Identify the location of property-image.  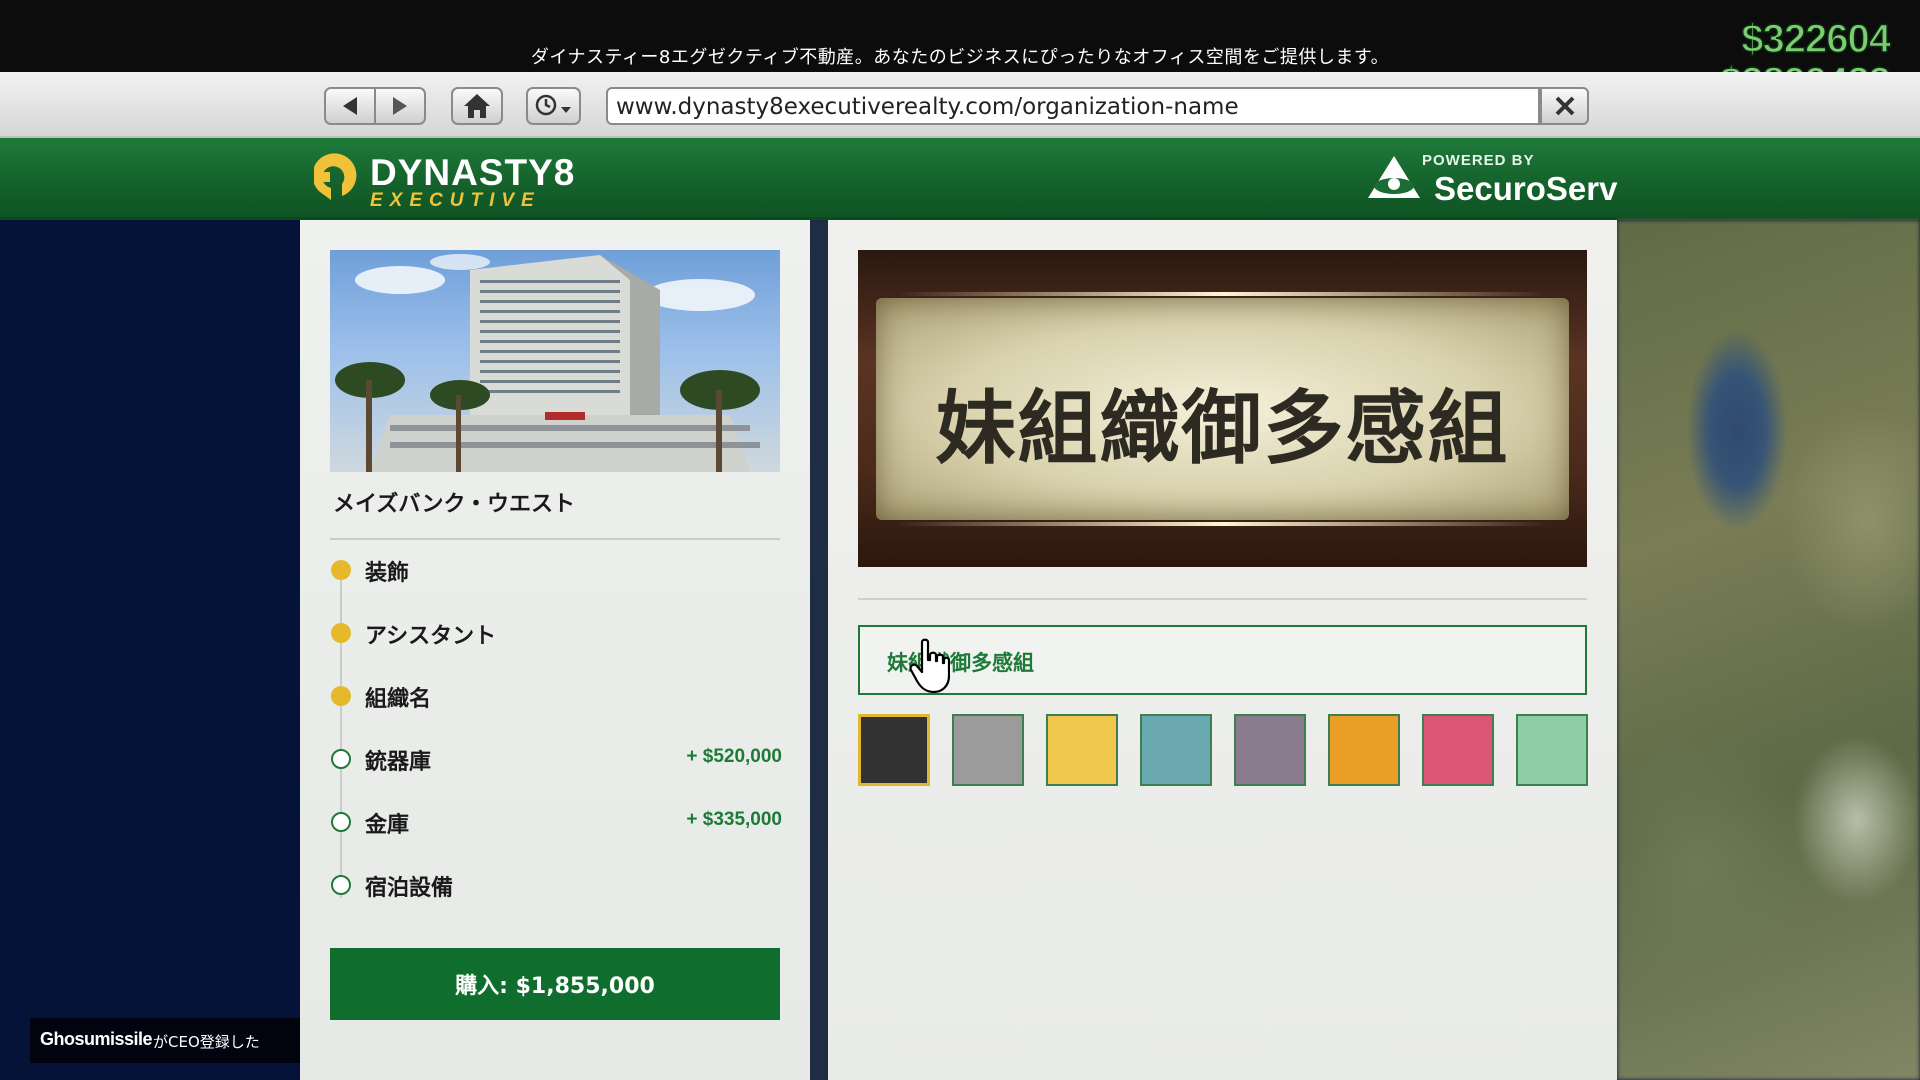
(555, 361).